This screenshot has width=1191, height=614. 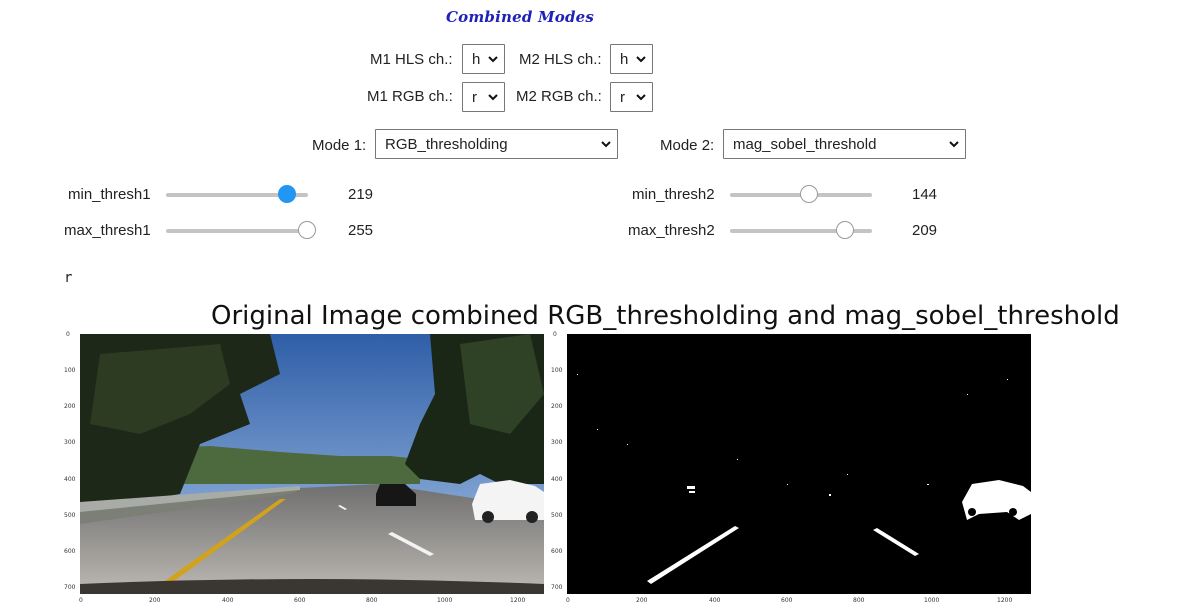 What do you see at coordinates (631, 59) in the screenshot?
I see `m2-hls-dropdown: h` at bounding box center [631, 59].